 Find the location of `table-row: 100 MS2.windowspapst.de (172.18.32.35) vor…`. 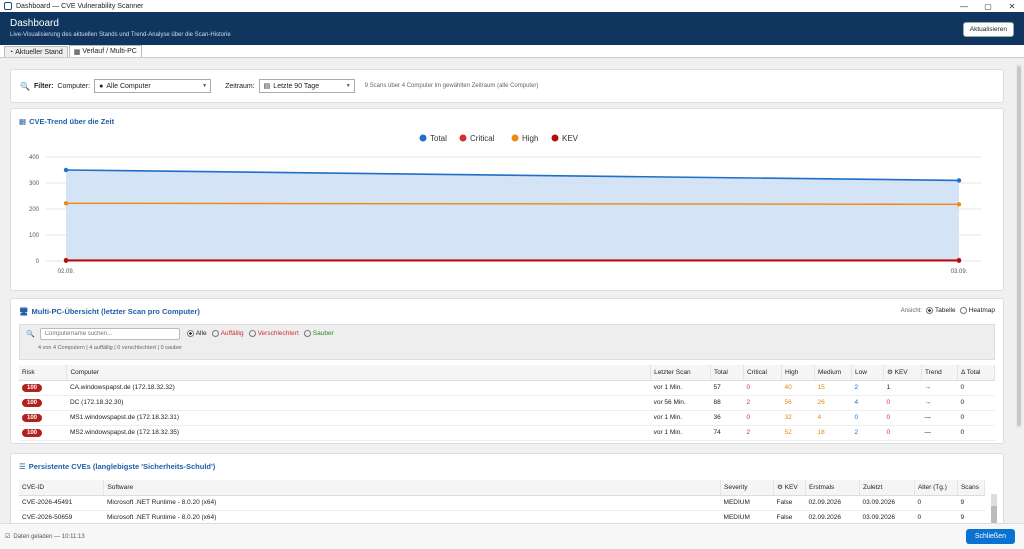

table-row: 100 MS2.windowspapst.de (172.18.32.35) vor… is located at coordinates (507, 433).